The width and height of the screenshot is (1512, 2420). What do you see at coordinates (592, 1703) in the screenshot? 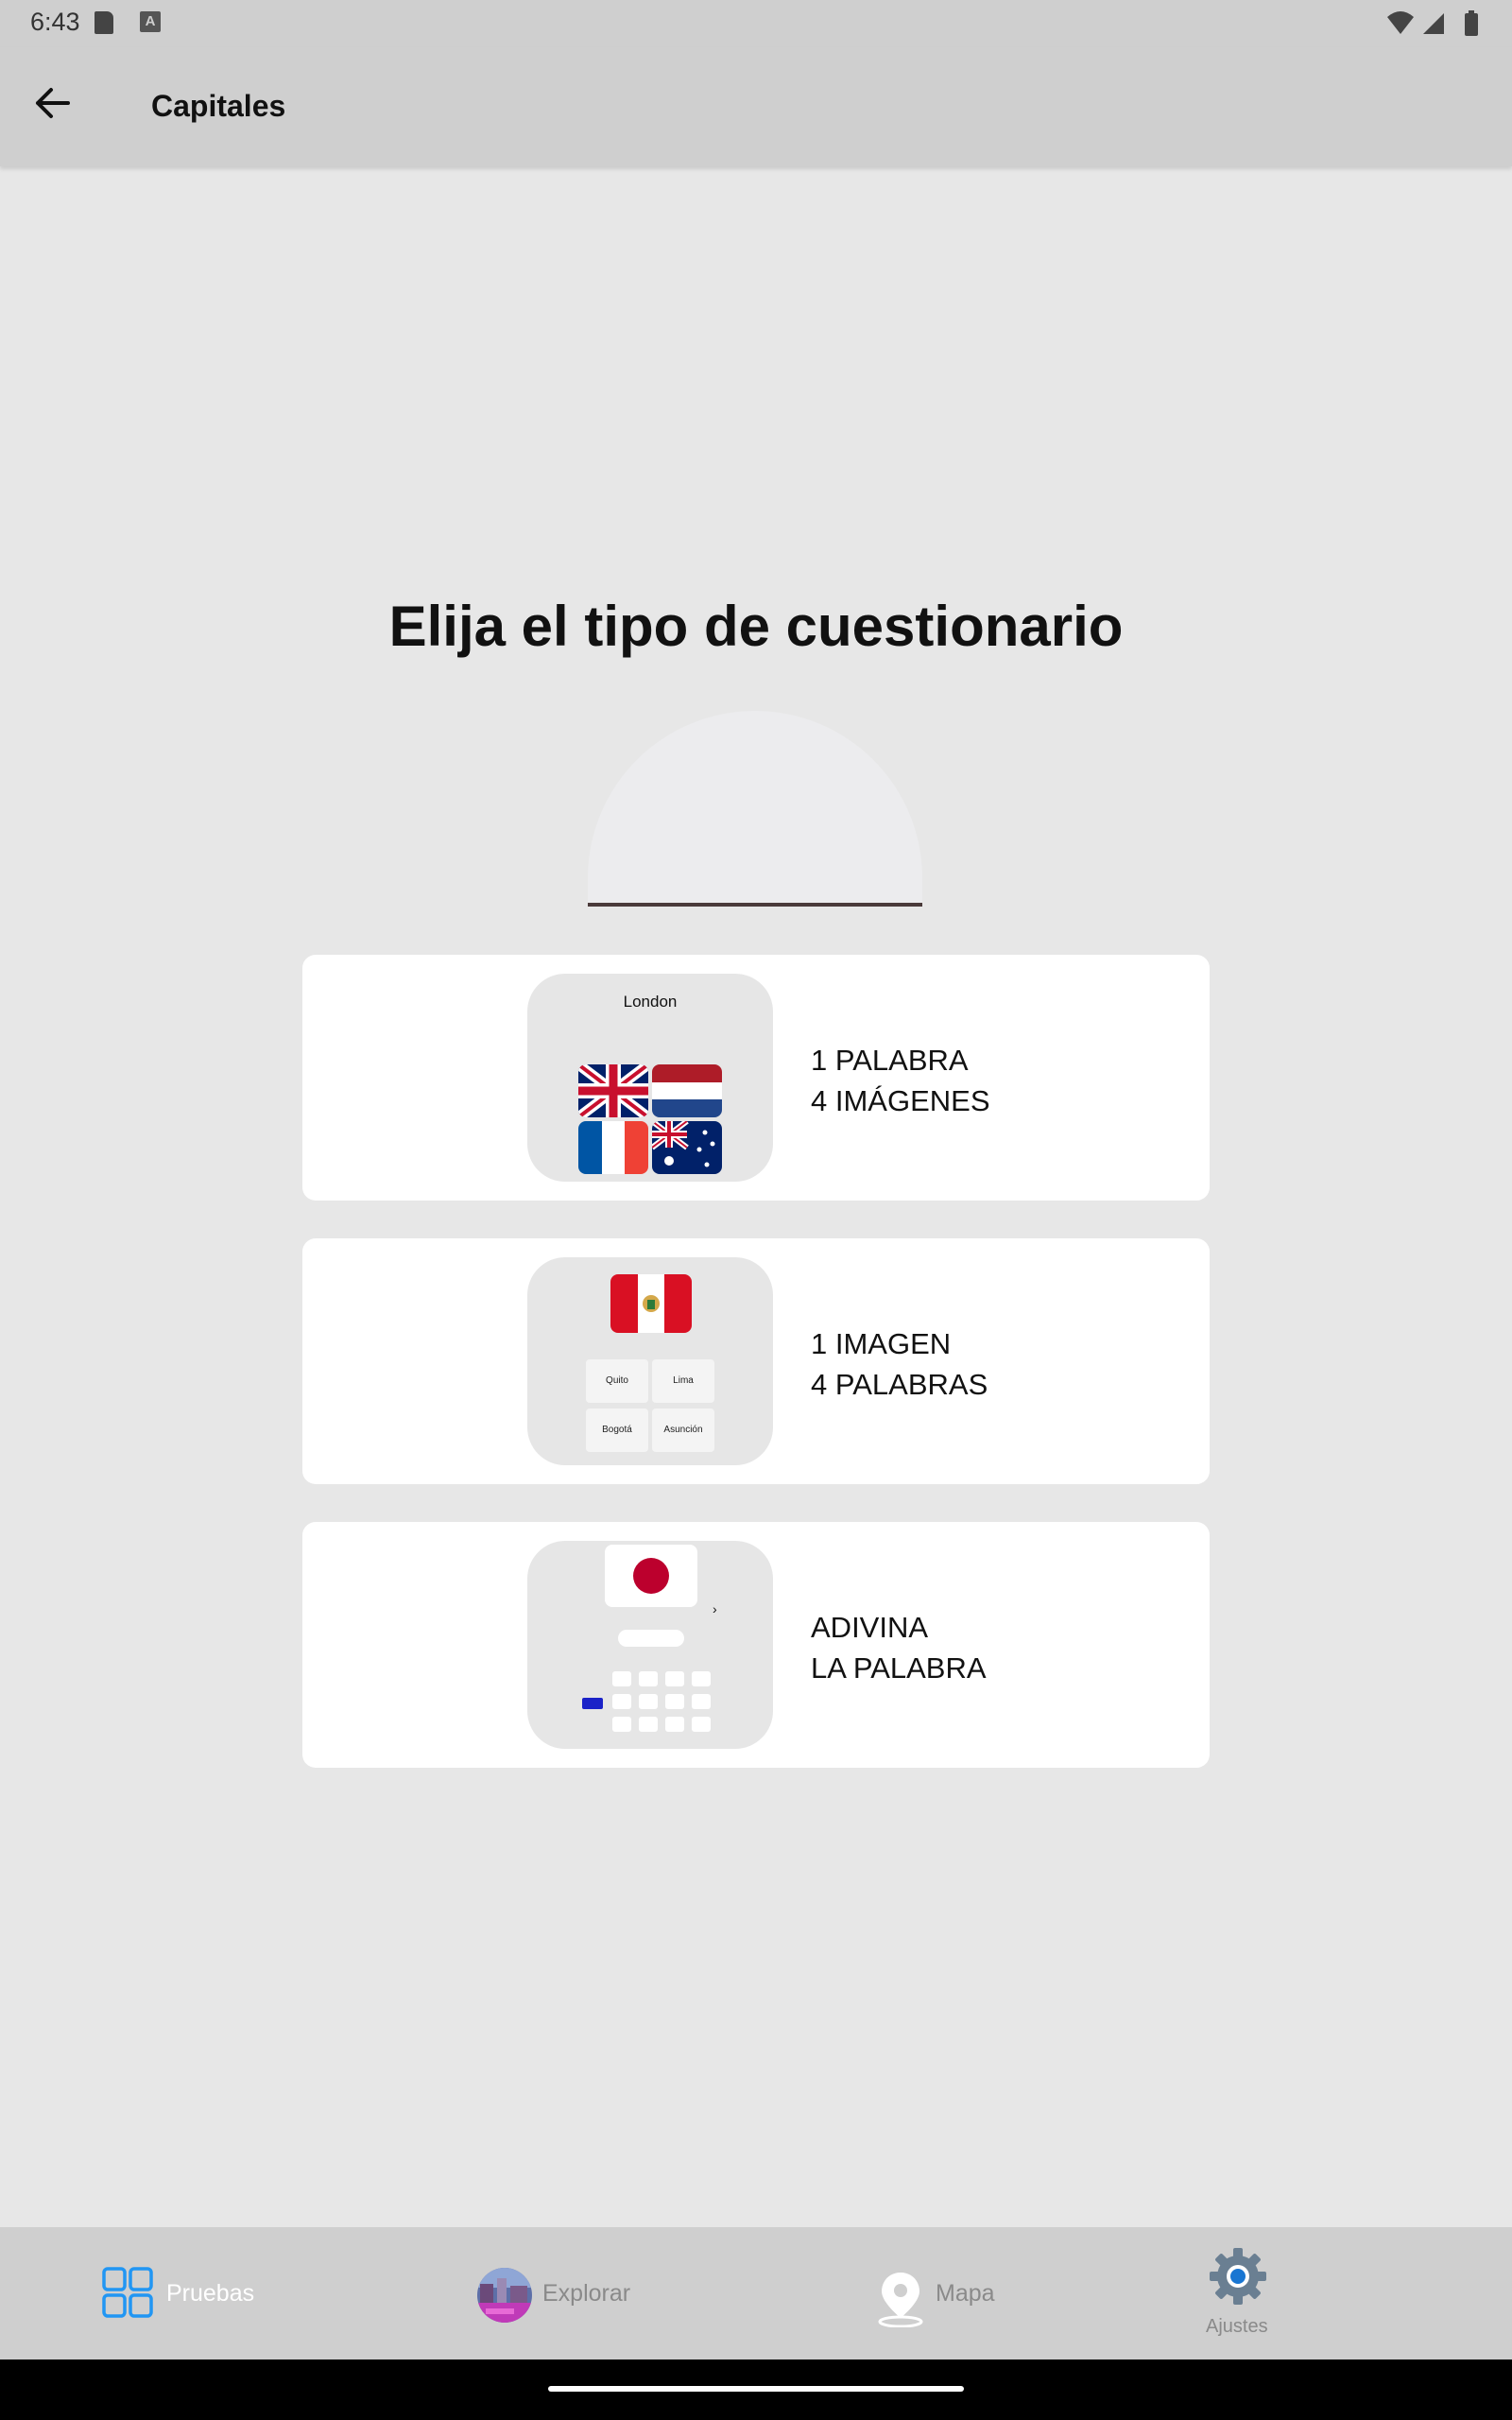
I see `preview-accent-key` at bounding box center [592, 1703].